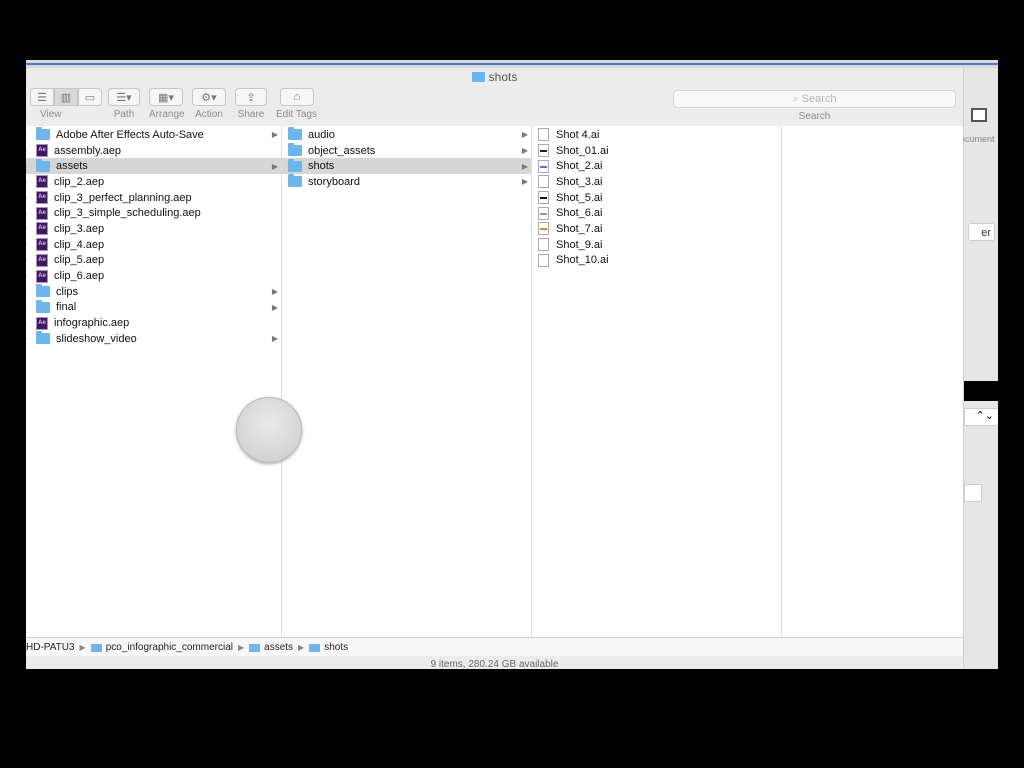 The image size is (1024, 768). Describe the element at coordinates (153, 213) in the screenshot. I see `list-item: ▸ Ae clip_3_simple_scheduling.aep` at that location.